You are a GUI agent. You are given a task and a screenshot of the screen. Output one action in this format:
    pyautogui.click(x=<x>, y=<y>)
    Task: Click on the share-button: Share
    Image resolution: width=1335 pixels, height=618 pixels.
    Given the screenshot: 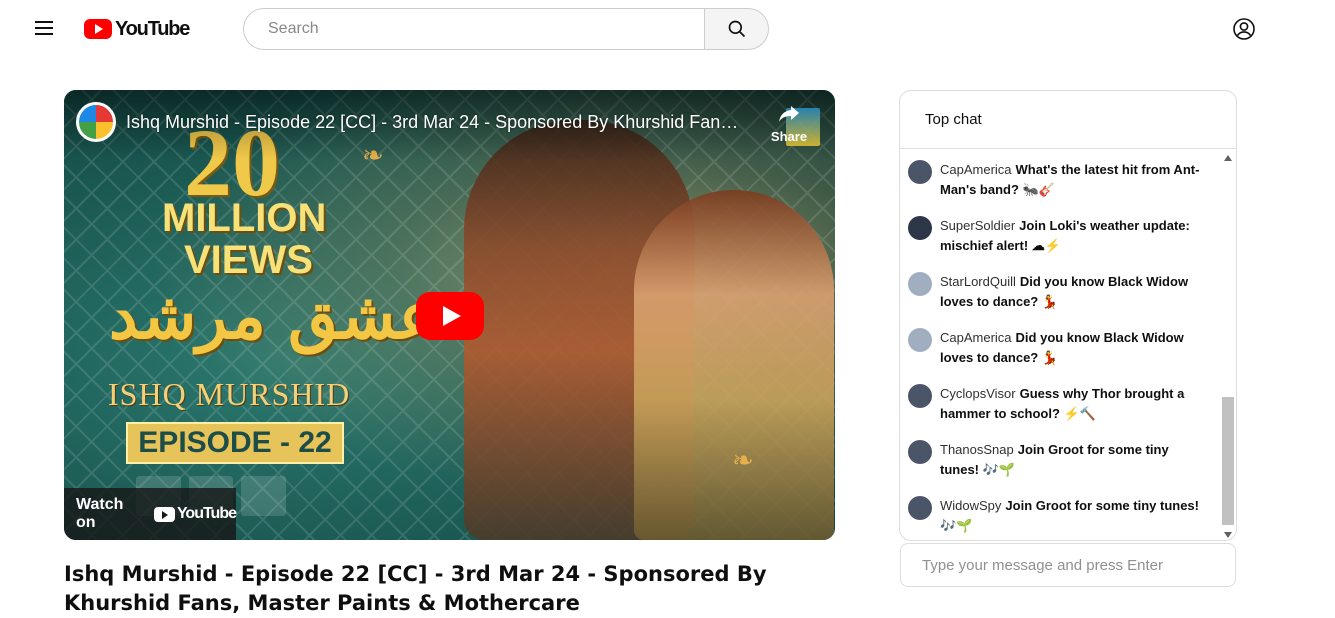 What is the action you would take?
    pyautogui.click(x=789, y=124)
    